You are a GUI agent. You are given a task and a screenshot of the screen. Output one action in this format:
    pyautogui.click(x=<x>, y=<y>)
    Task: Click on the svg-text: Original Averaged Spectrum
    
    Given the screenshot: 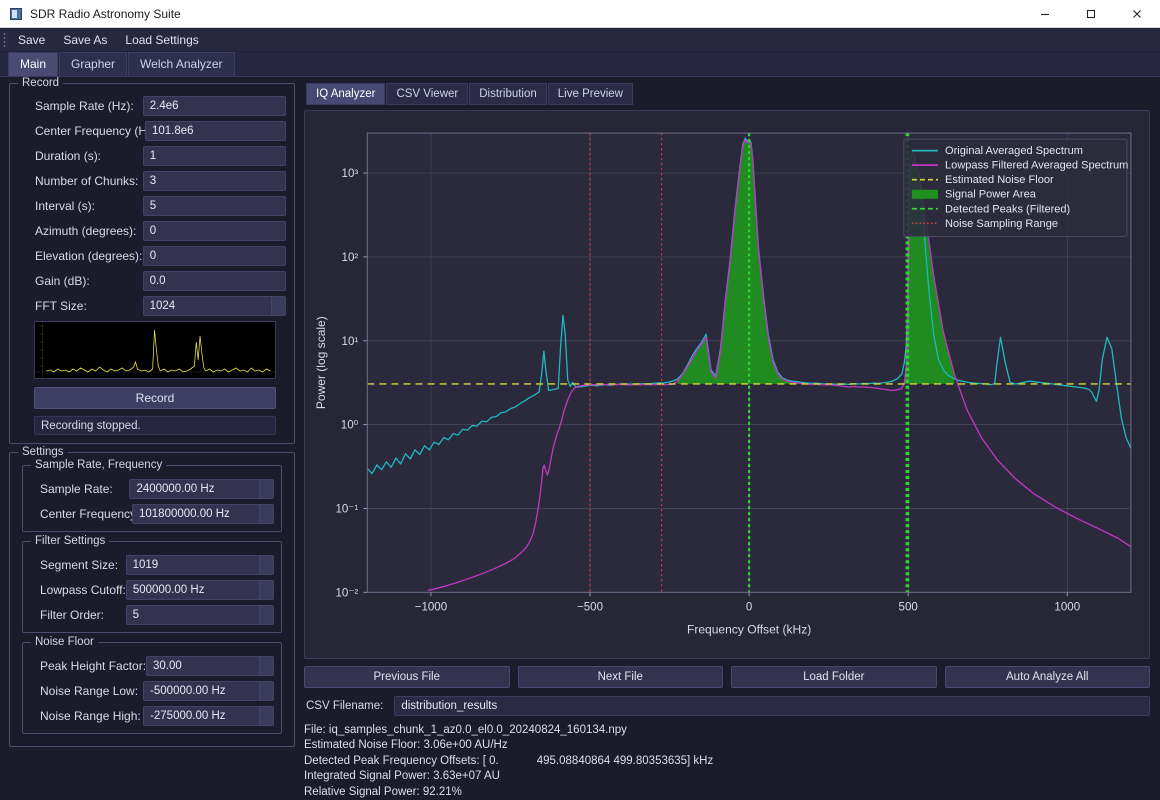 What is the action you would take?
    pyautogui.click(x=1014, y=151)
    